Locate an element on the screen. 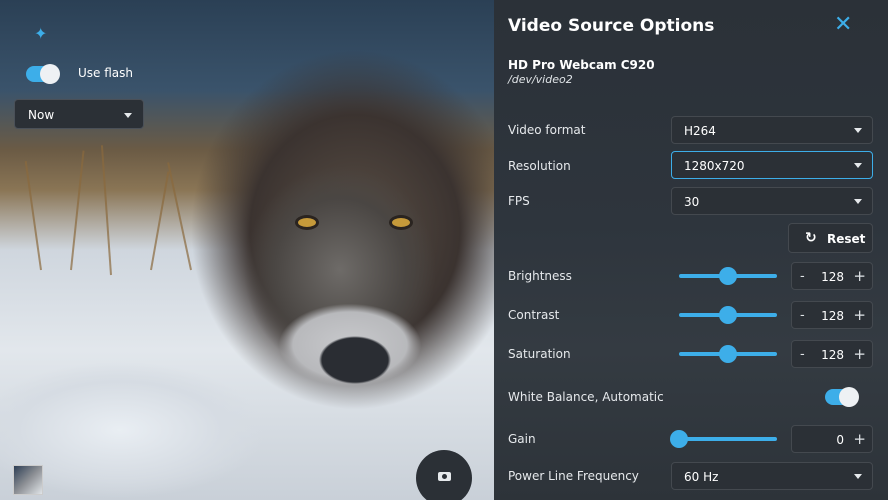 The width and height of the screenshot is (888, 500). fps-value: 30 is located at coordinates (692, 202).